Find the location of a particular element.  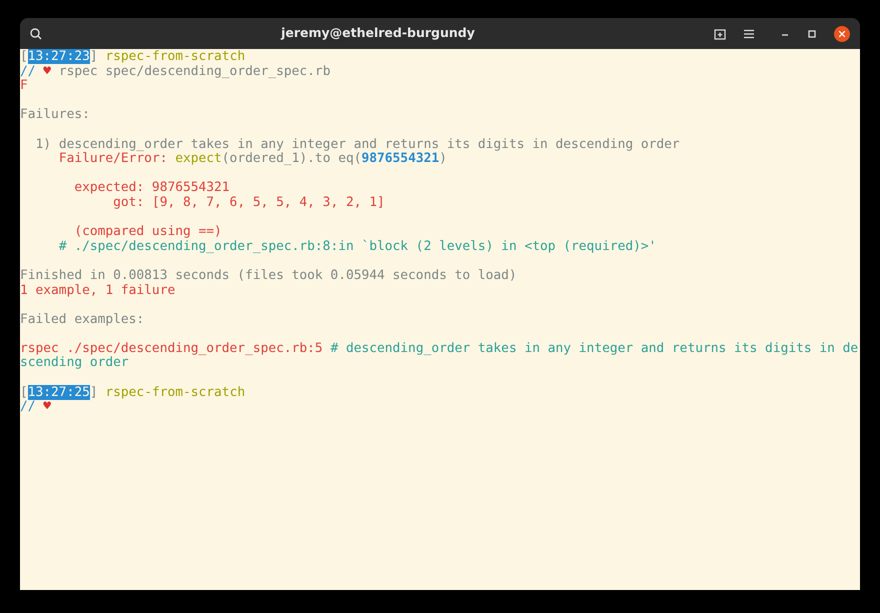

output-text: 1) descending_order takes in any integer and returns its digits in descending order is located at coordinates (357, 144).